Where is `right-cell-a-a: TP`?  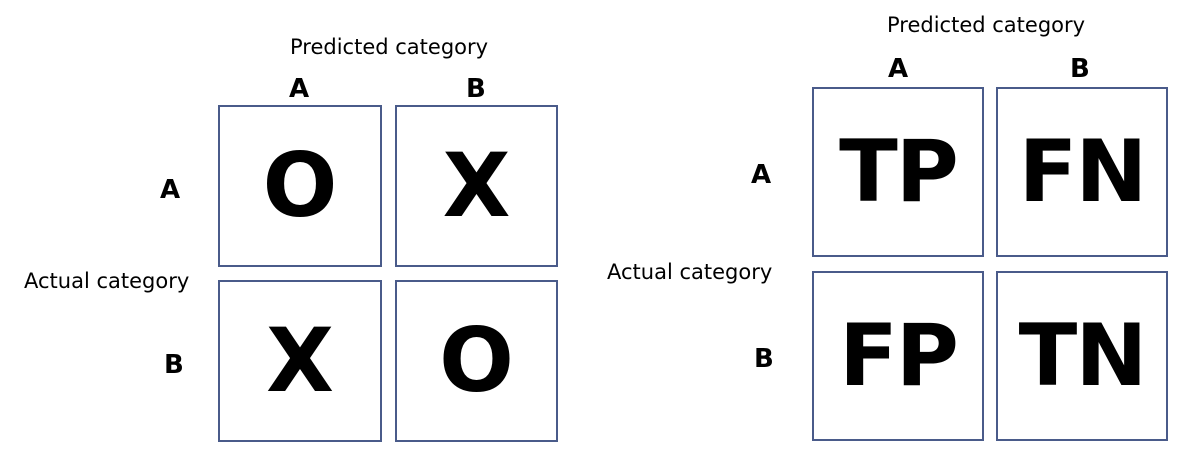
right-cell-a-a: TP is located at coordinates (898, 172).